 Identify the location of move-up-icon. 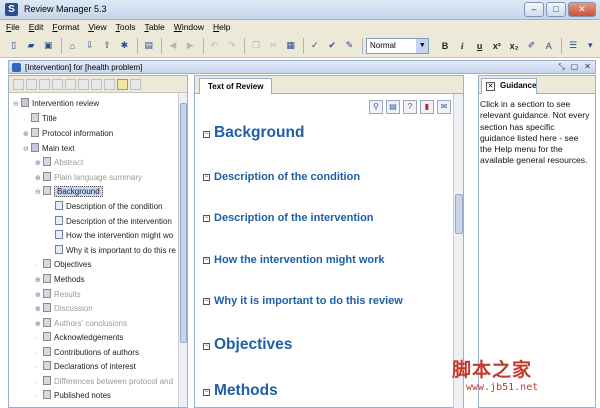
(83, 84).